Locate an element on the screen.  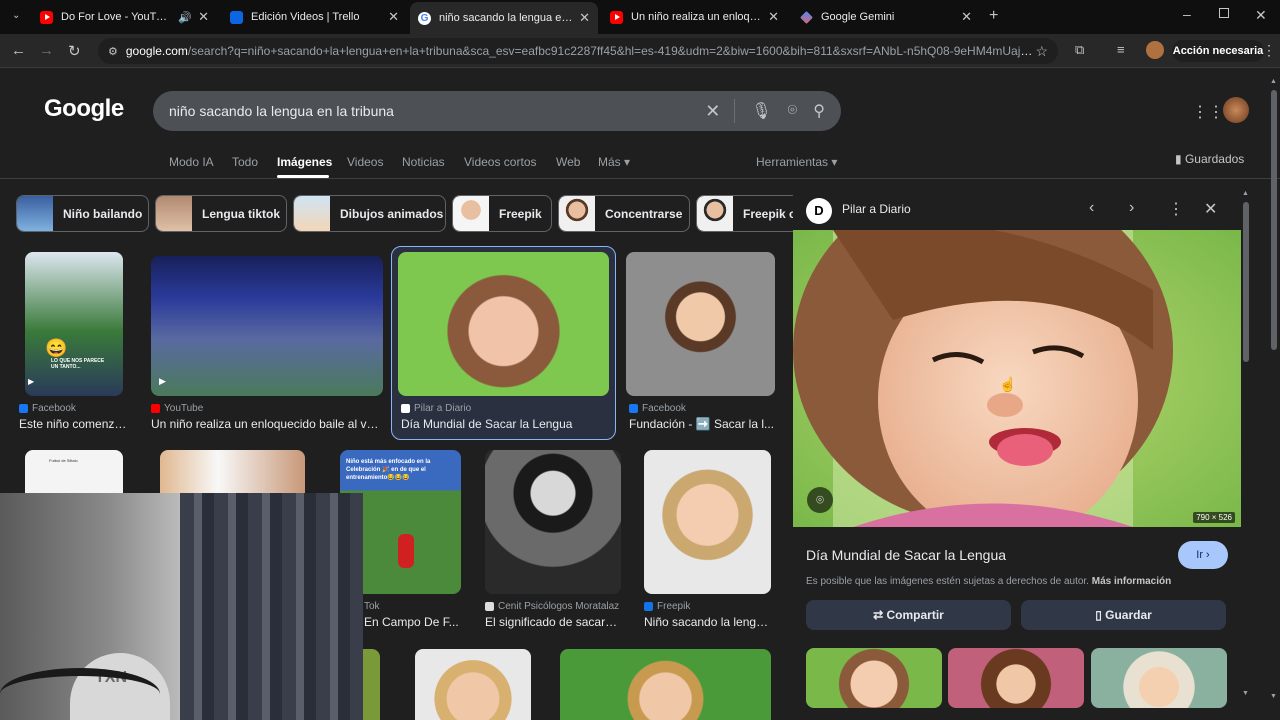
minimize-icon: – is located at coordinates (1187, 14).